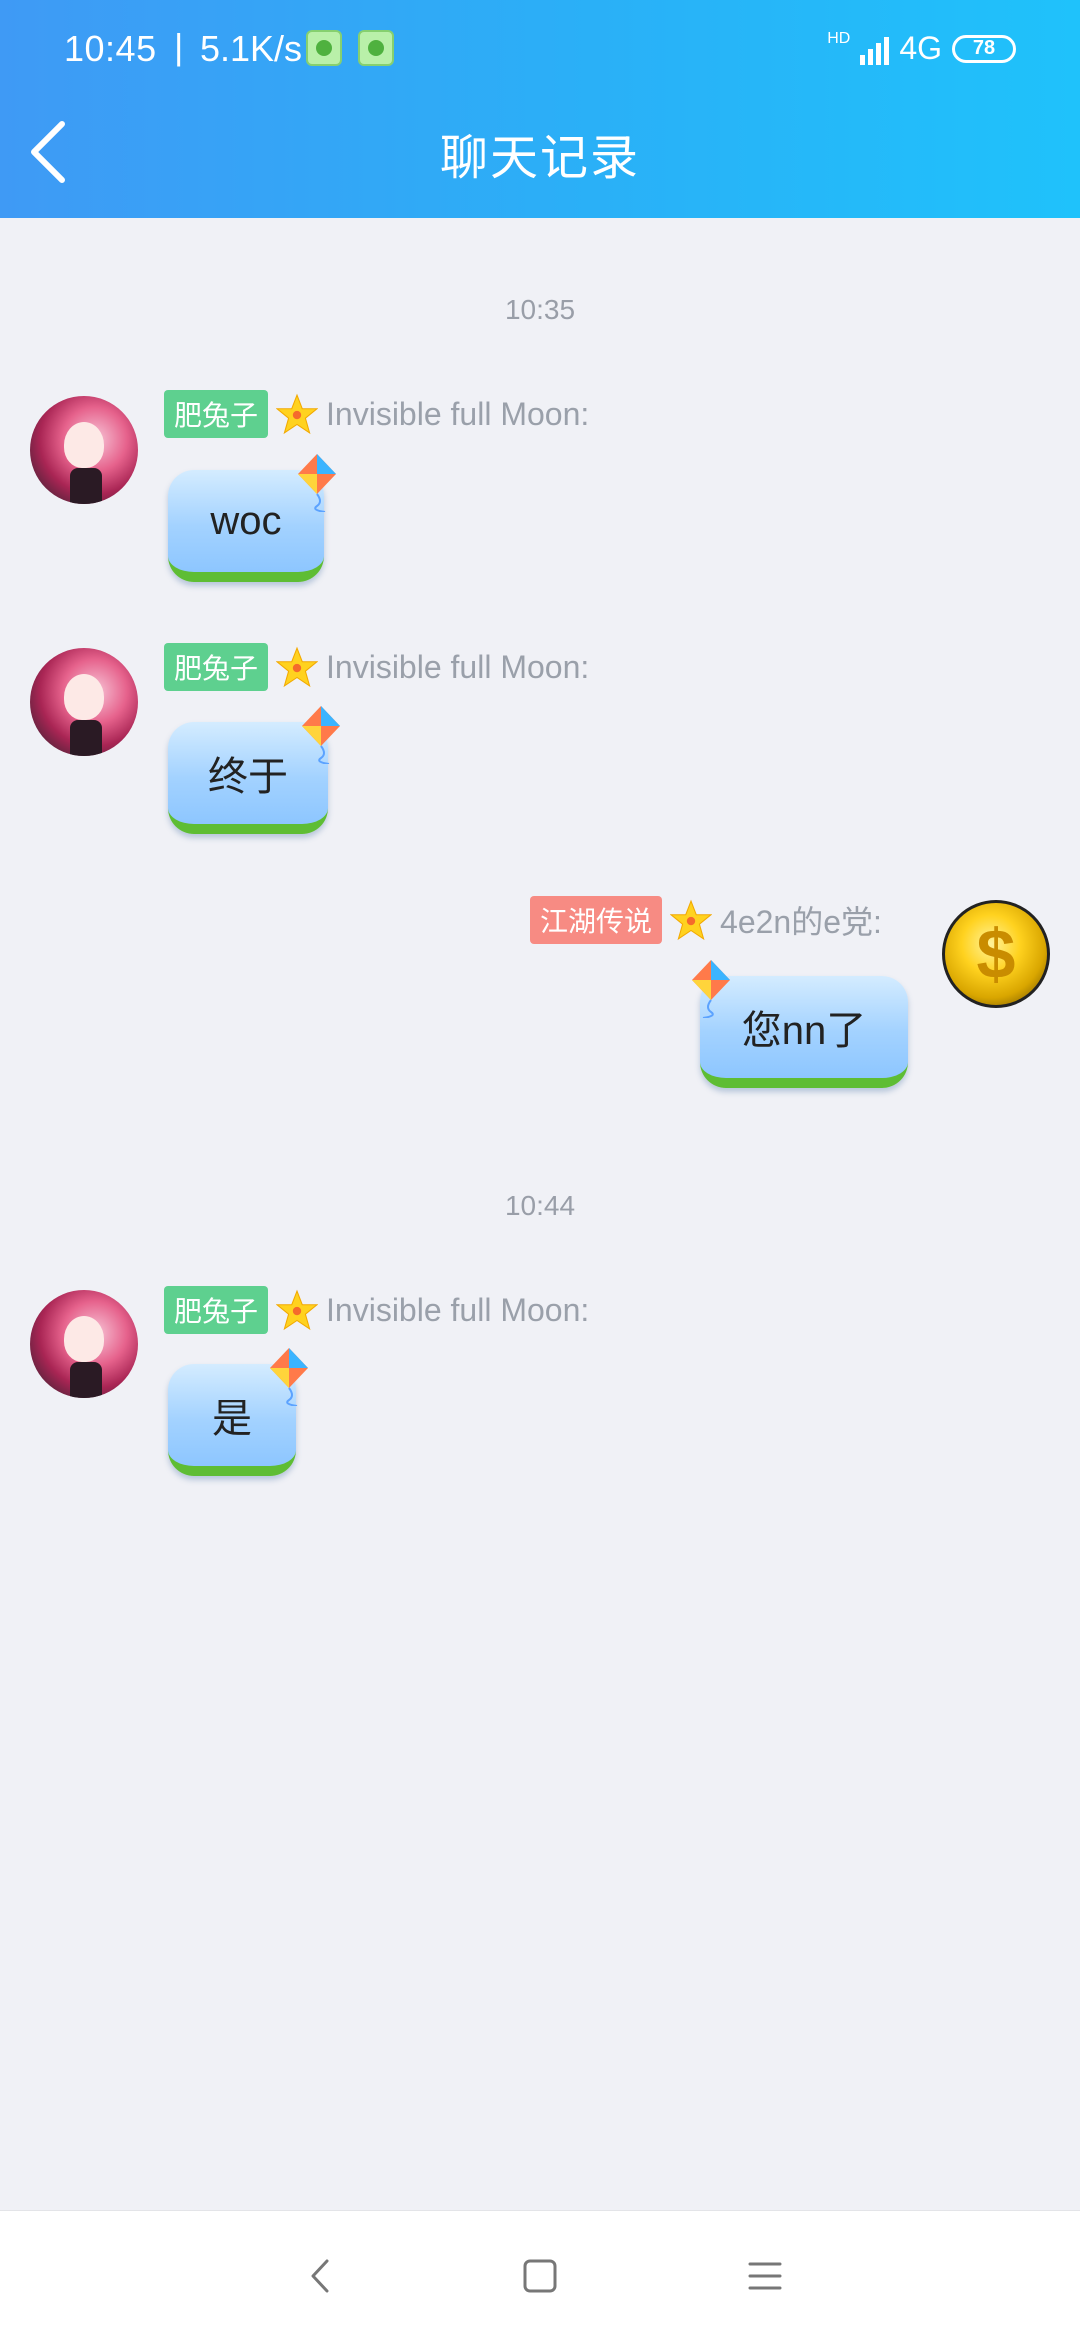 This screenshot has height=2341, width=1080. I want to click on nav-back-button, so click(320, 2276).